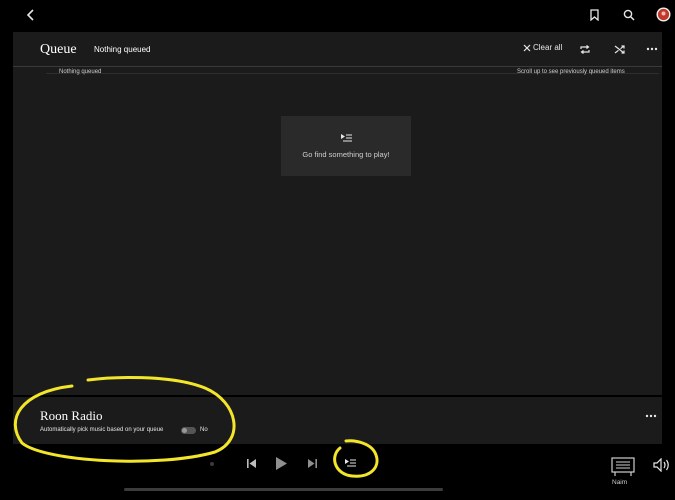 The height and width of the screenshot is (500, 675). What do you see at coordinates (594, 15) in the screenshot?
I see `bookmark-icon` at bounding box center [594, 15].